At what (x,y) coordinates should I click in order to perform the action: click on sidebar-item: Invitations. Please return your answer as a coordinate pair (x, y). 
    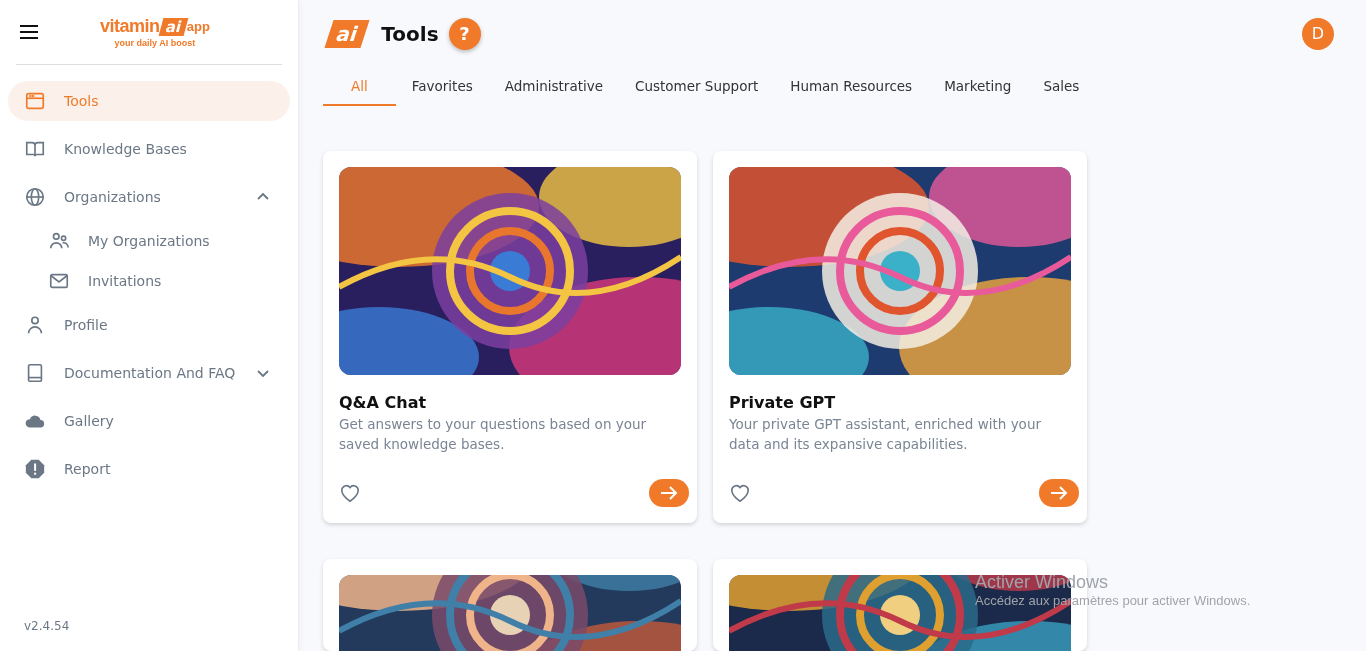
    Looking at the image, I should click on (149, 281).